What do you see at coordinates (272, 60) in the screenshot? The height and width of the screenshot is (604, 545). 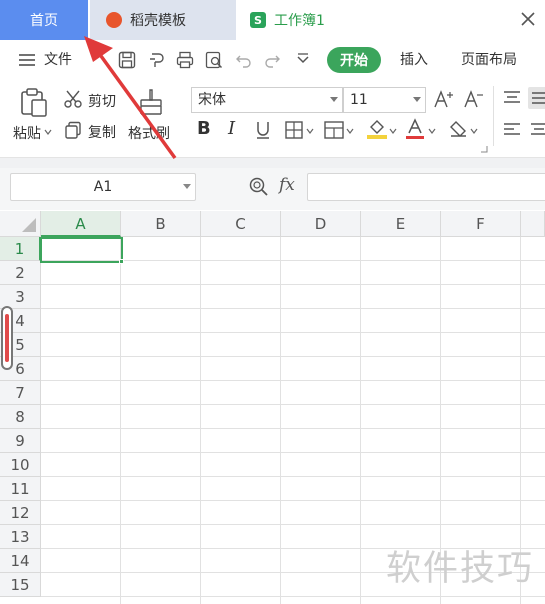 I see `redo-icon` at bounding box center [272, 60].